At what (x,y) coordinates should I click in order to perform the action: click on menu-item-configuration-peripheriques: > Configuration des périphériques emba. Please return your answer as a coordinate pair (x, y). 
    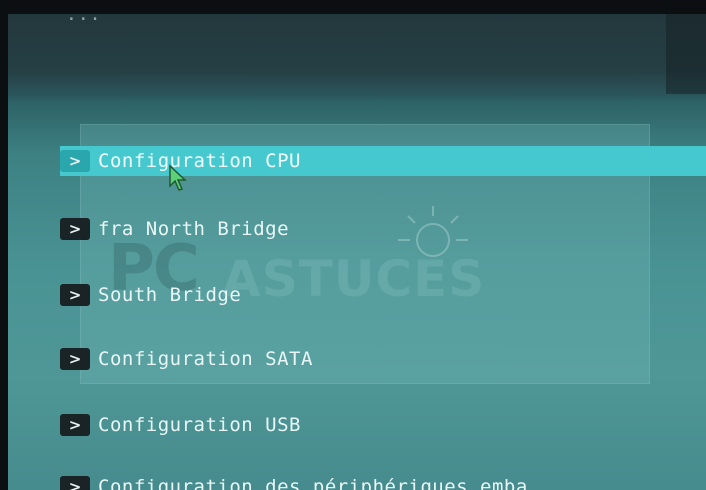
    Looking at the image, I should click on (383, 481).